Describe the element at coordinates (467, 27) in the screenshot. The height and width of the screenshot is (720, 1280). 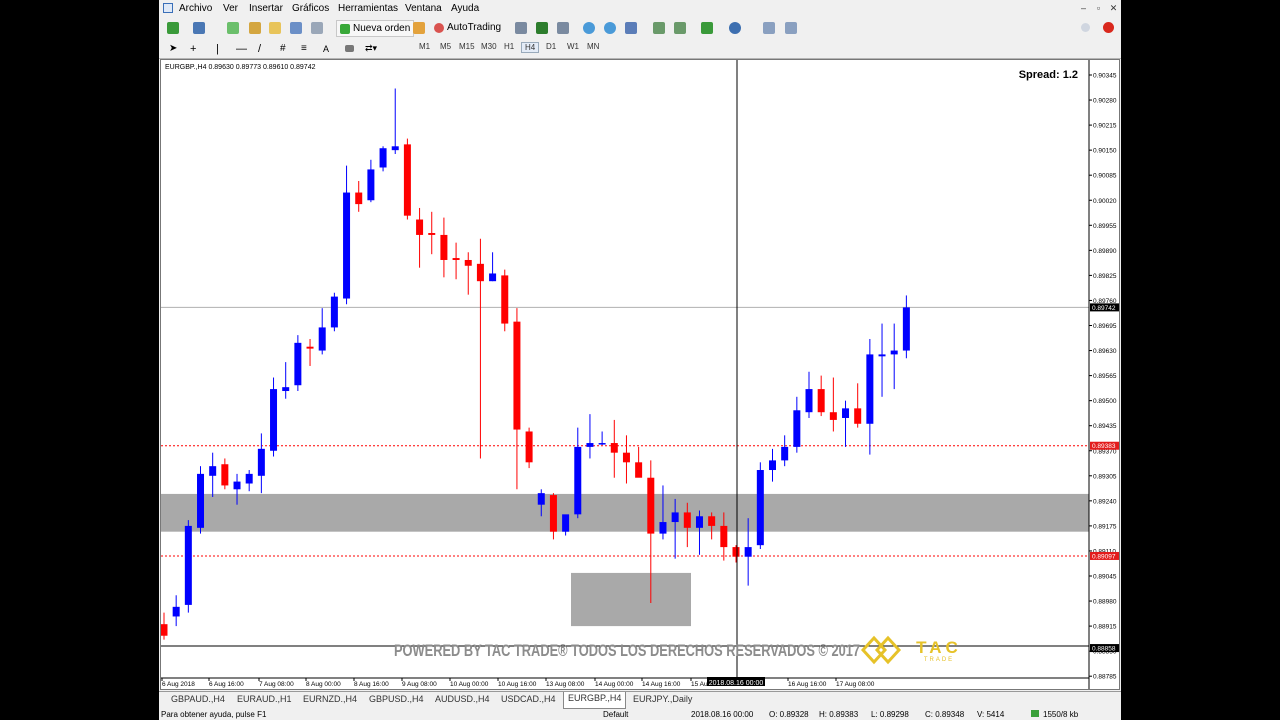
I see `autotrading-button: AutoTrading` at that location.